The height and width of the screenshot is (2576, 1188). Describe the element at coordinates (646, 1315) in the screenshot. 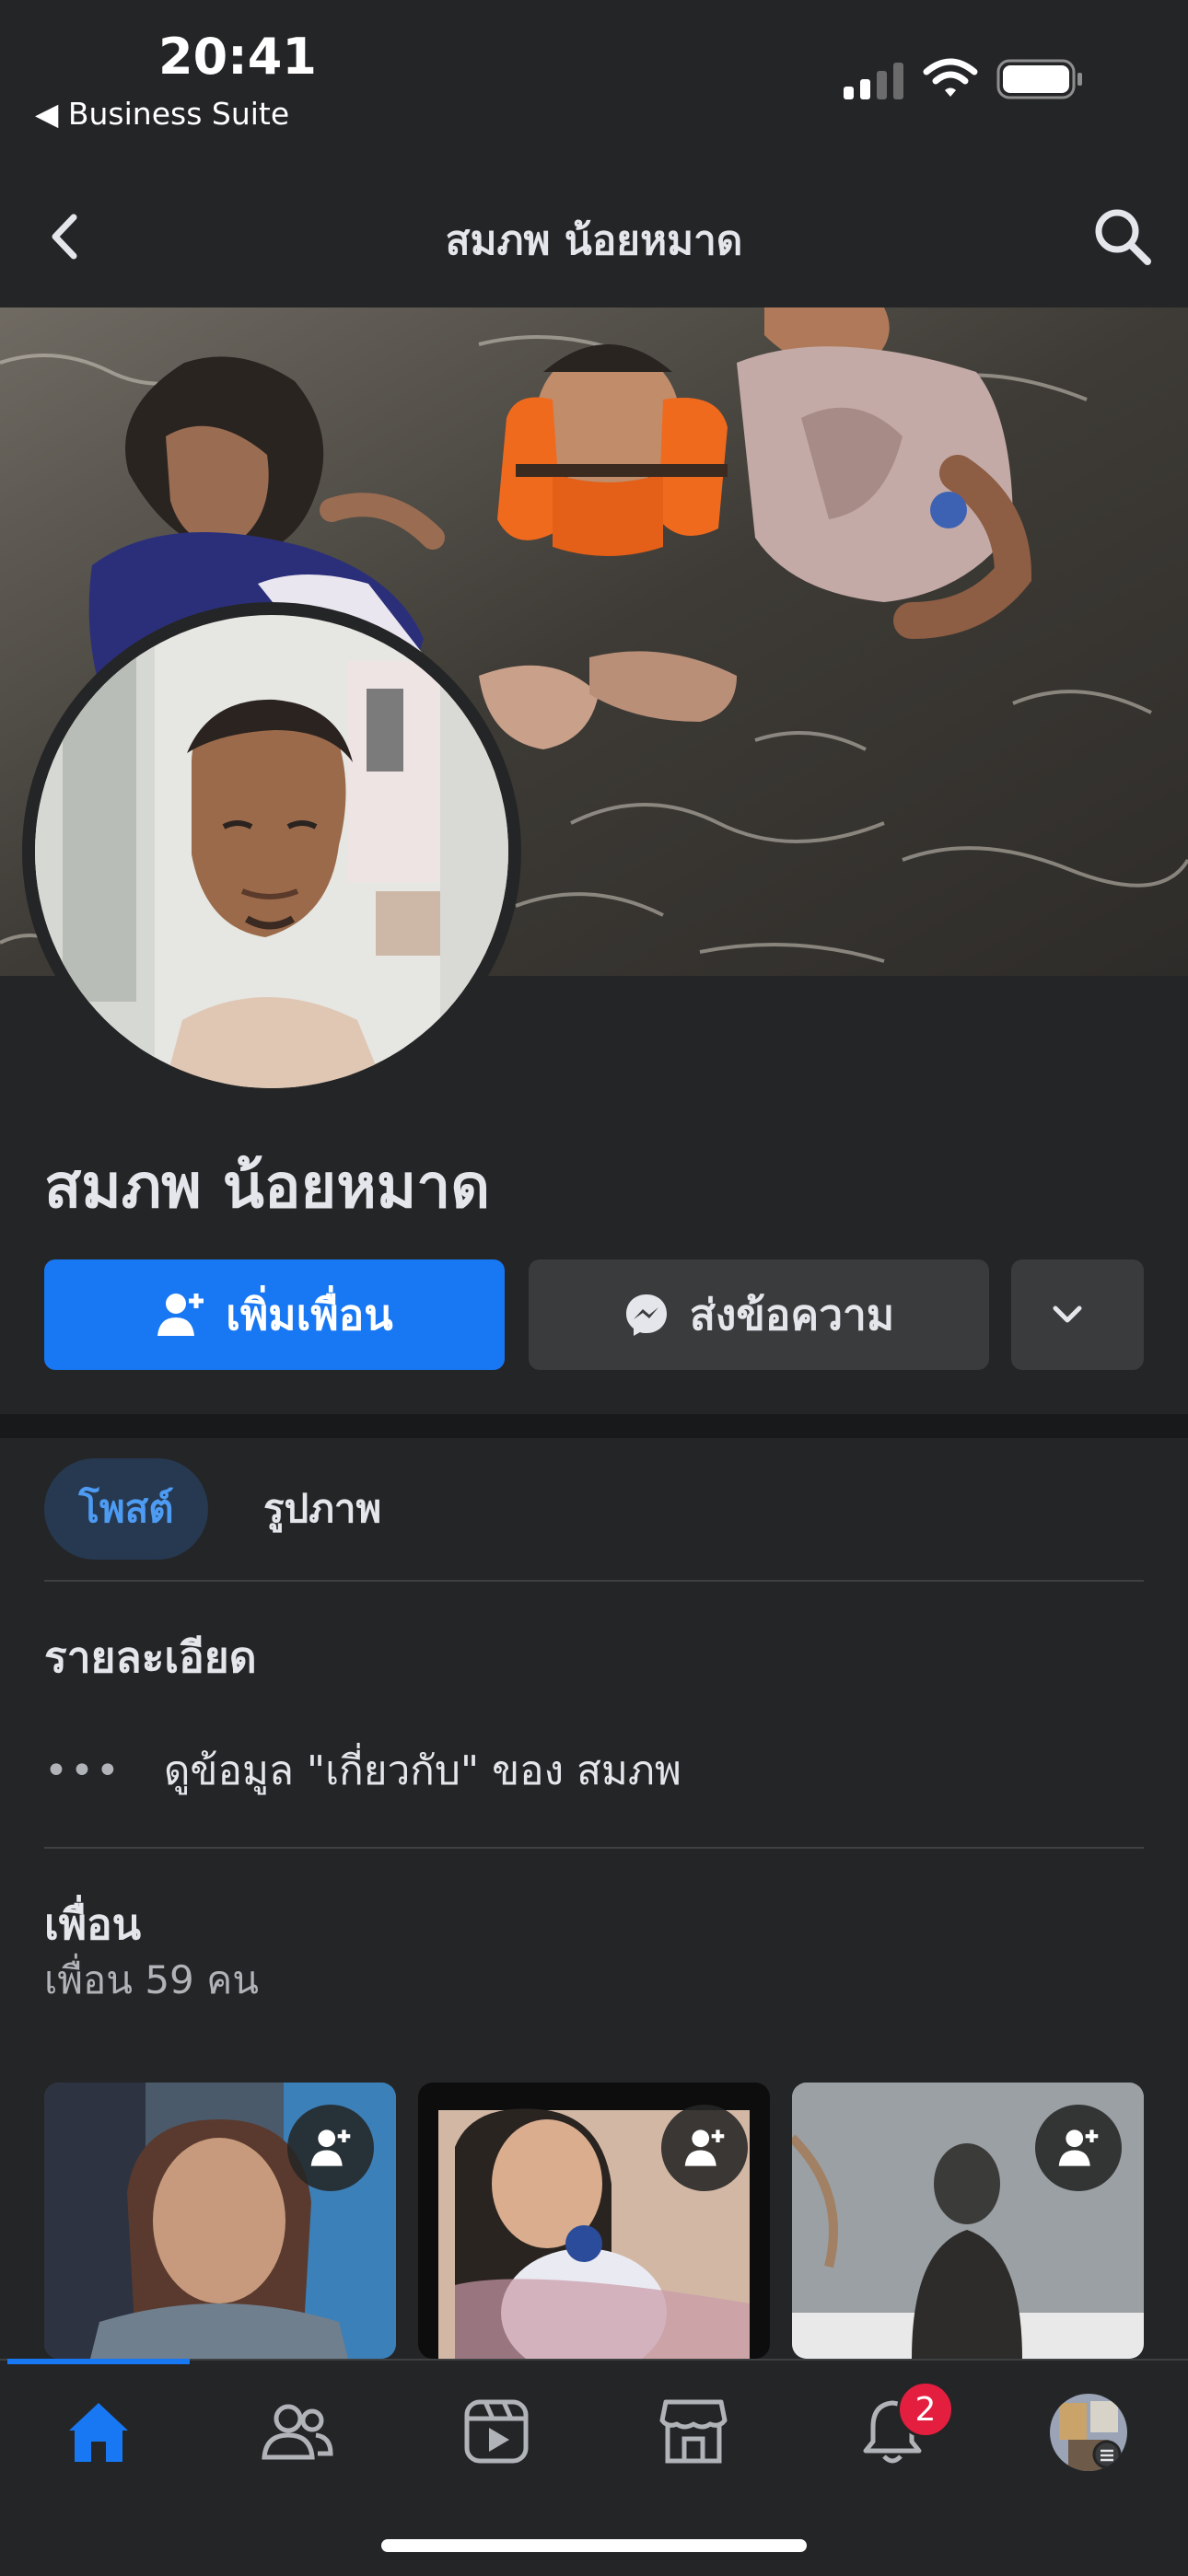

I see `messenger-icon` at that location.